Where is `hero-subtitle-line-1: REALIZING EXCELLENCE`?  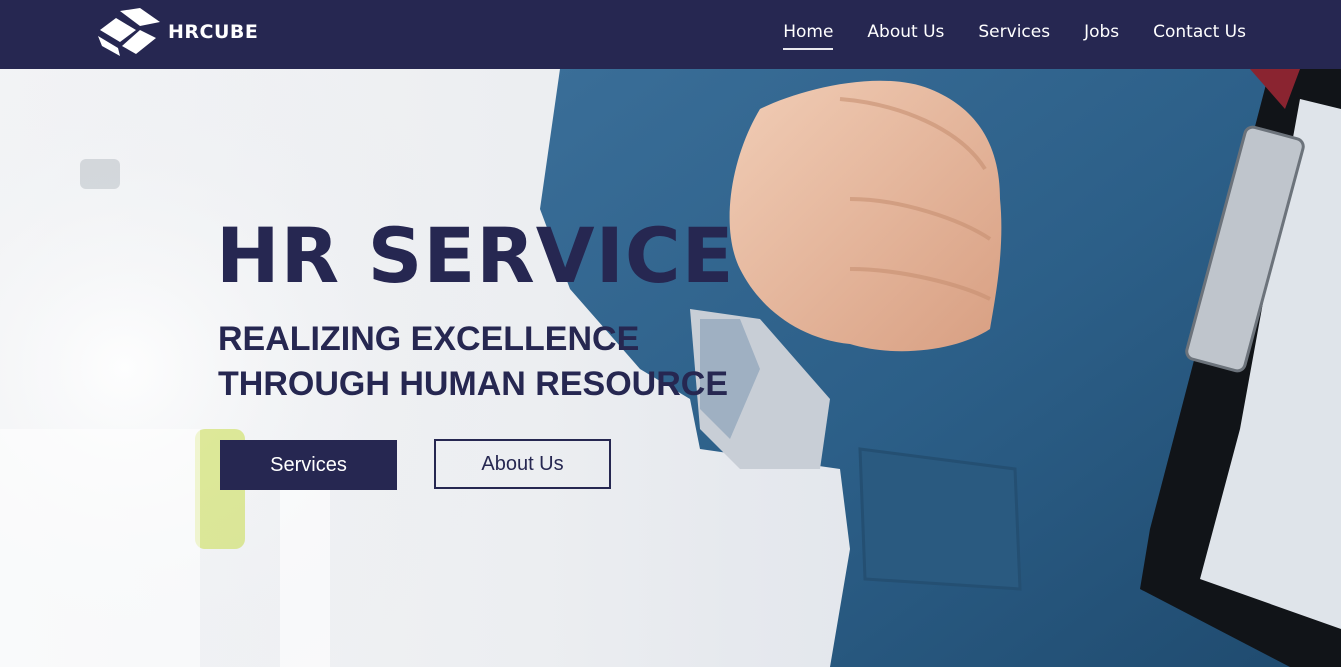 hero-subtitle-line-1: REALIZING EXCELLENCE is located at coordinates (429, 339).